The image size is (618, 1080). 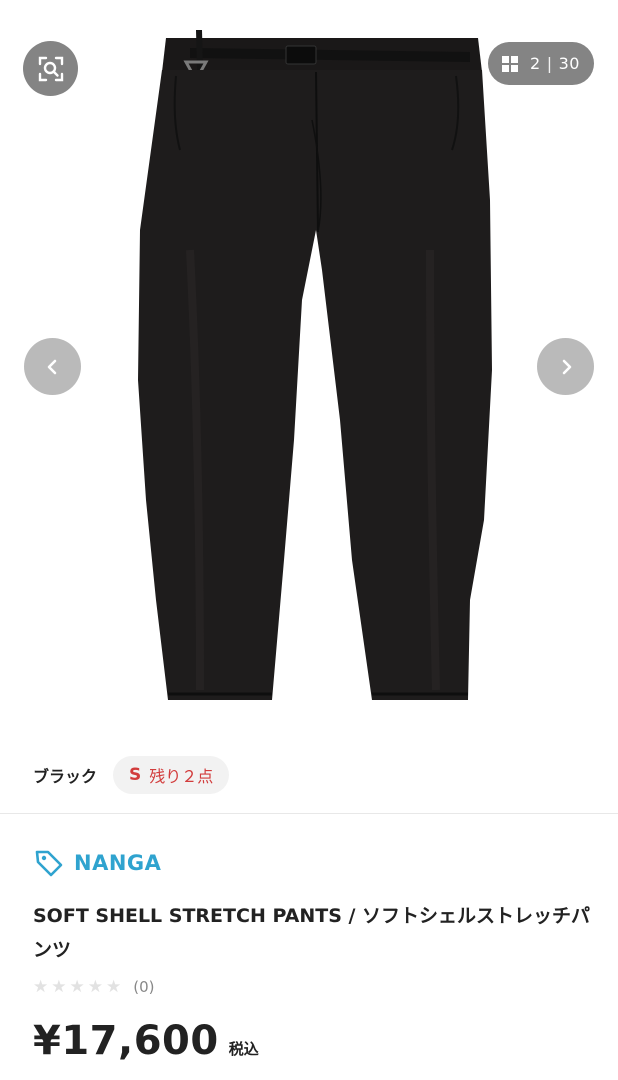 I want to click on next-image-button, so click(x=565, y=366).